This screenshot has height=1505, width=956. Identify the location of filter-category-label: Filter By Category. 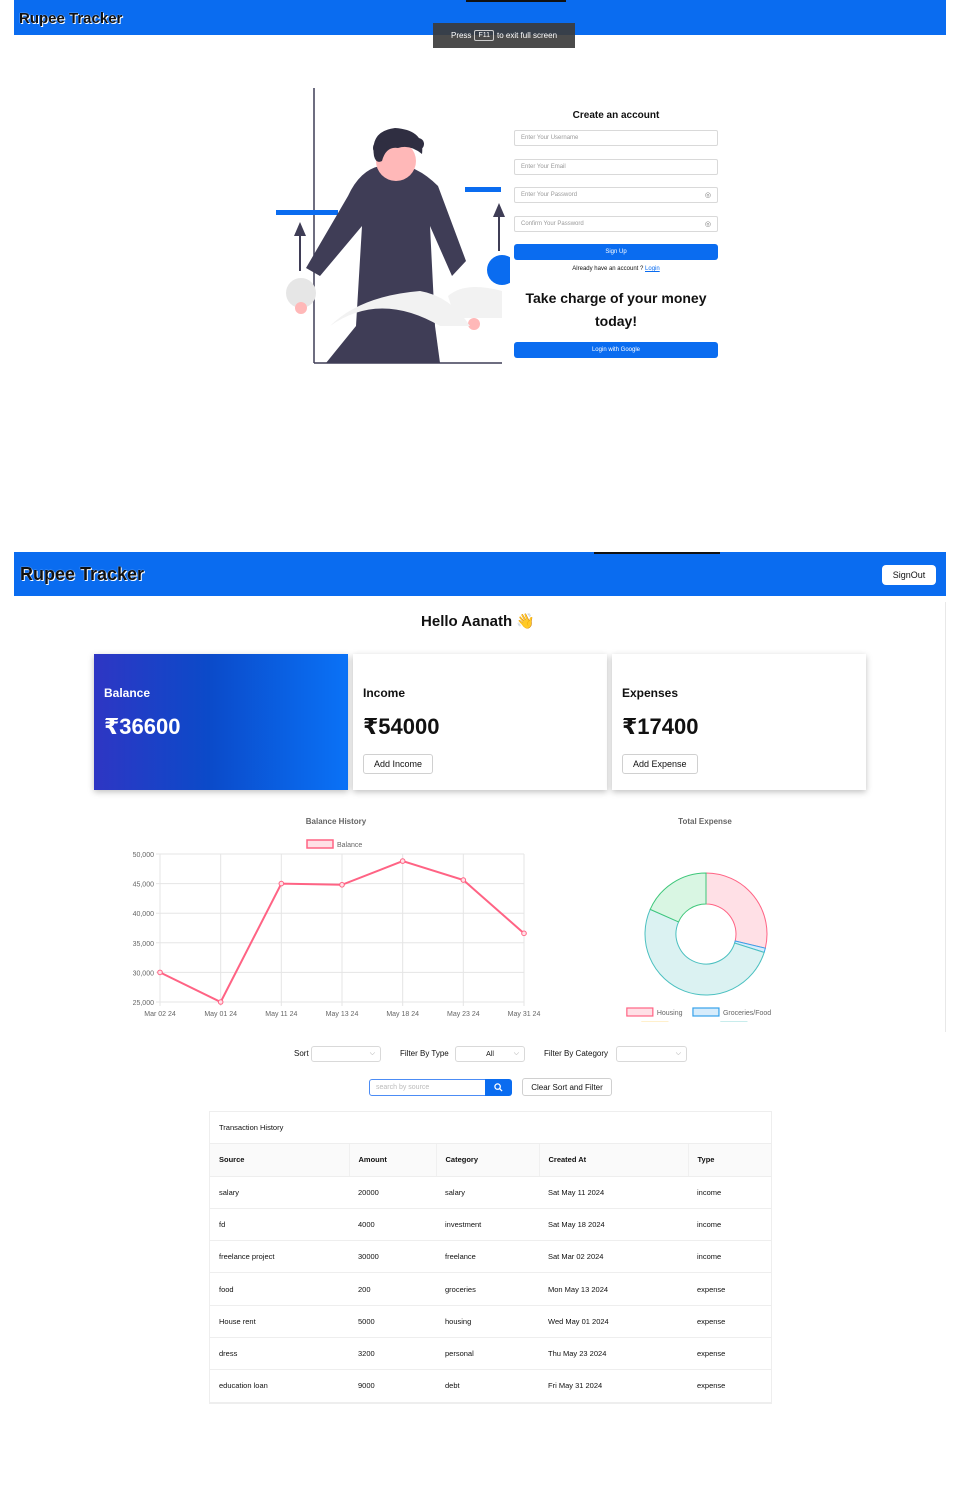
(576, 1053).